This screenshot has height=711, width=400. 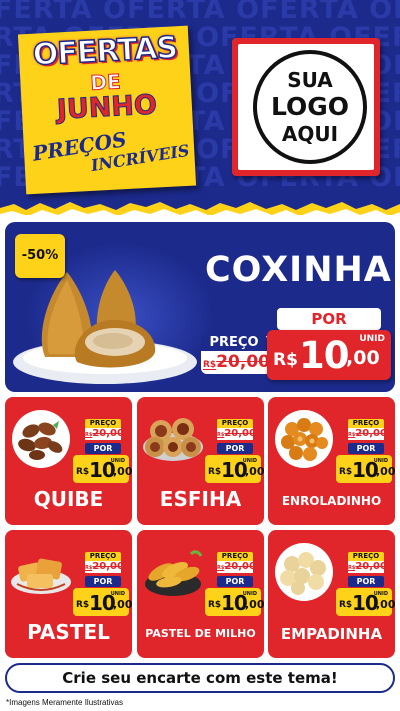 I want to click on product-name: ESFIHA, so click(x=200, y=499).